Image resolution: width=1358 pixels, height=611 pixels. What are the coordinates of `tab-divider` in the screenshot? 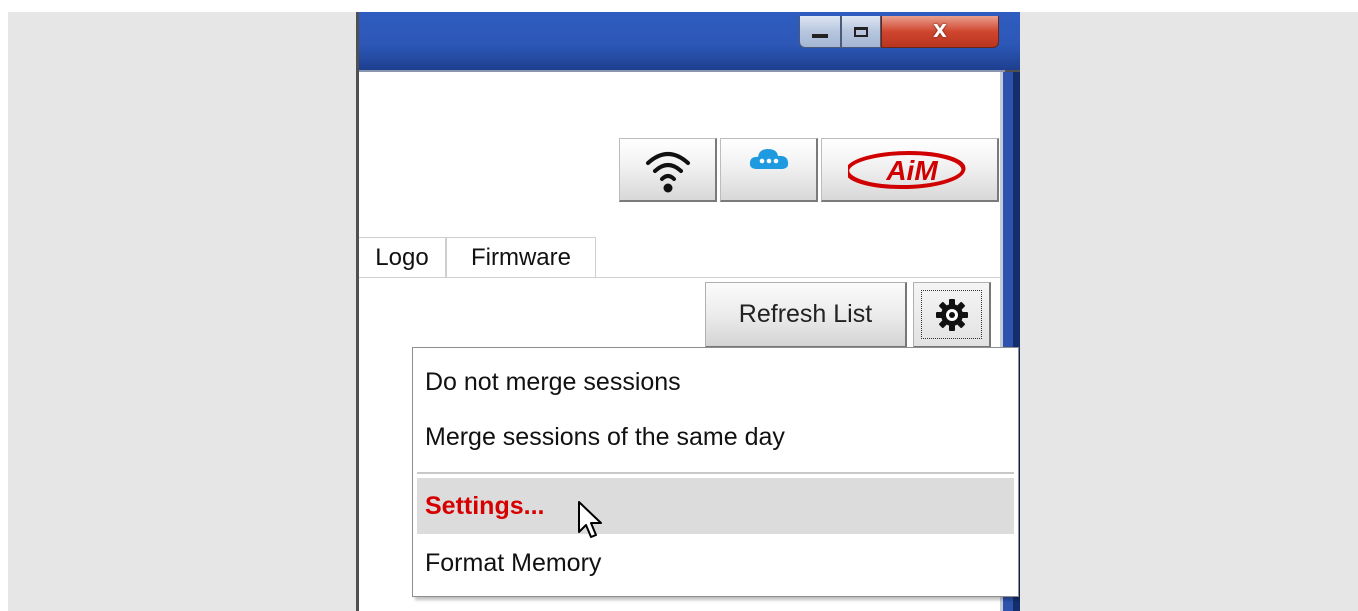 It's located at (679, 277).